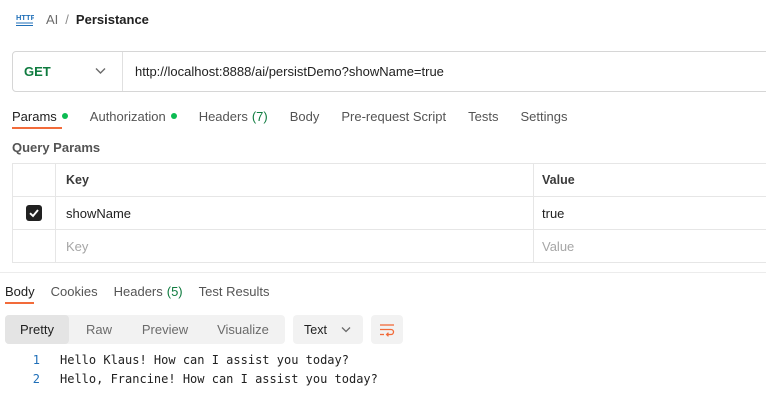 The height and width of the screenshot is (420, 766). I want to click on view-pretty-button: Pretty, so click(37, 329).